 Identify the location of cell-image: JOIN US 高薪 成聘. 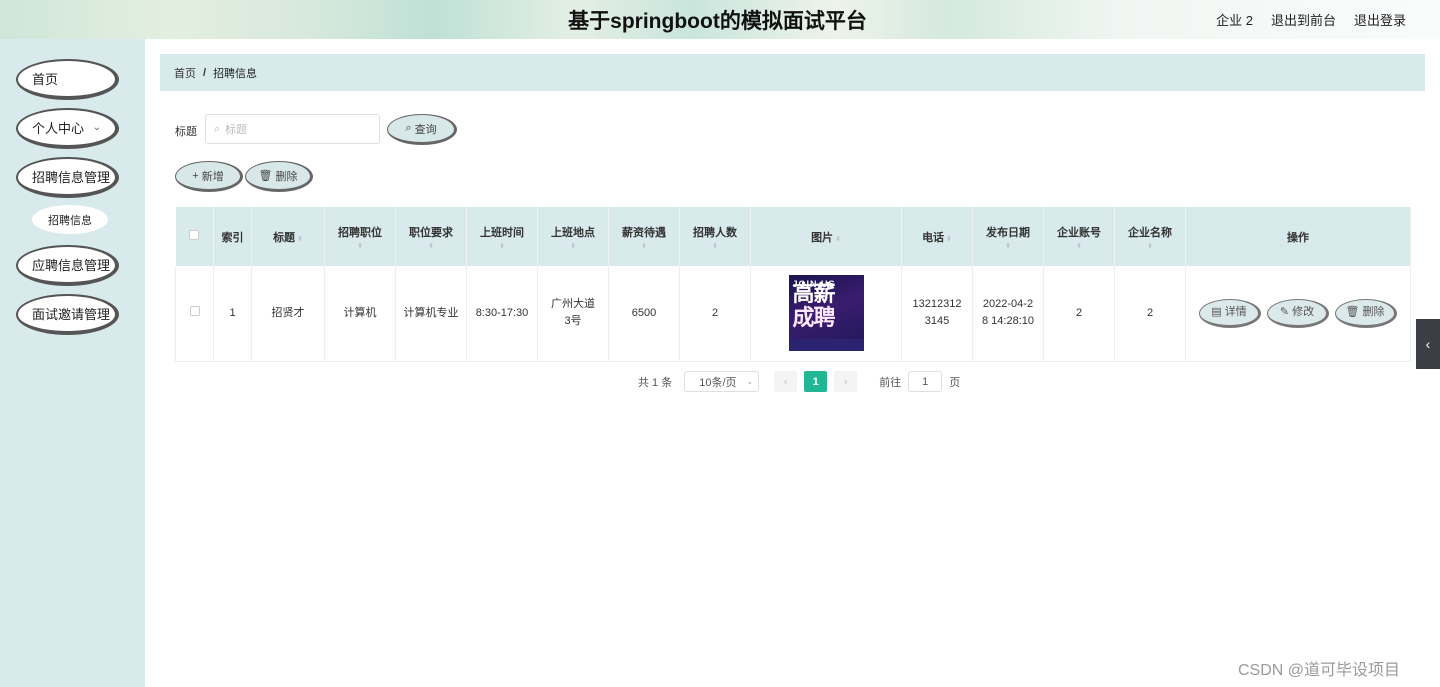
(826, 314).